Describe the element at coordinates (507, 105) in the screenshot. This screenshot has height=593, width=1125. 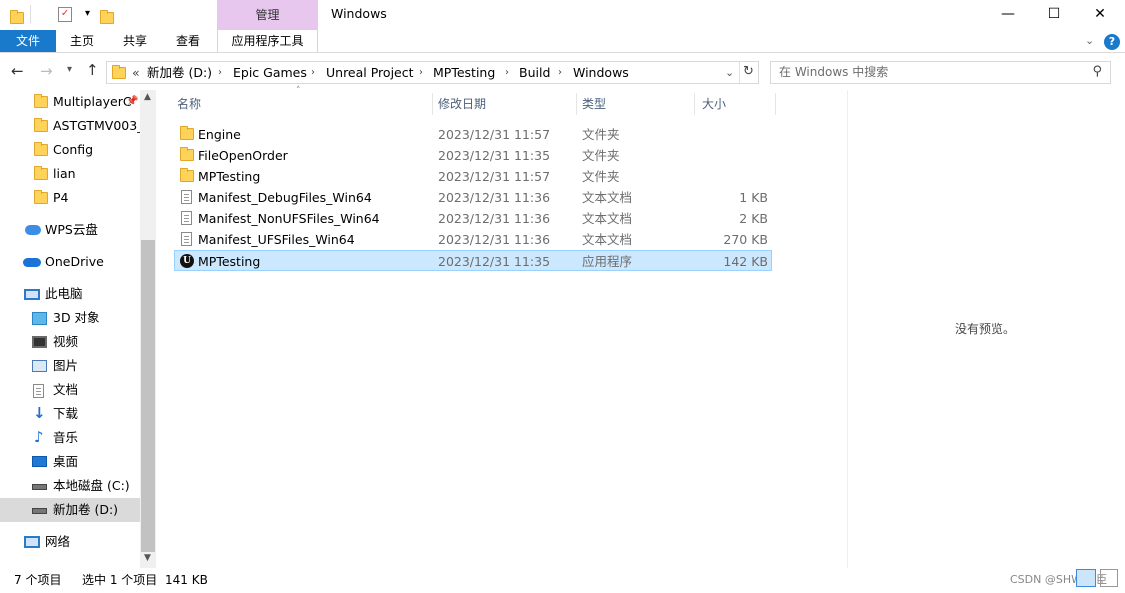
I see `column-header-date: 修改日期` at that location.